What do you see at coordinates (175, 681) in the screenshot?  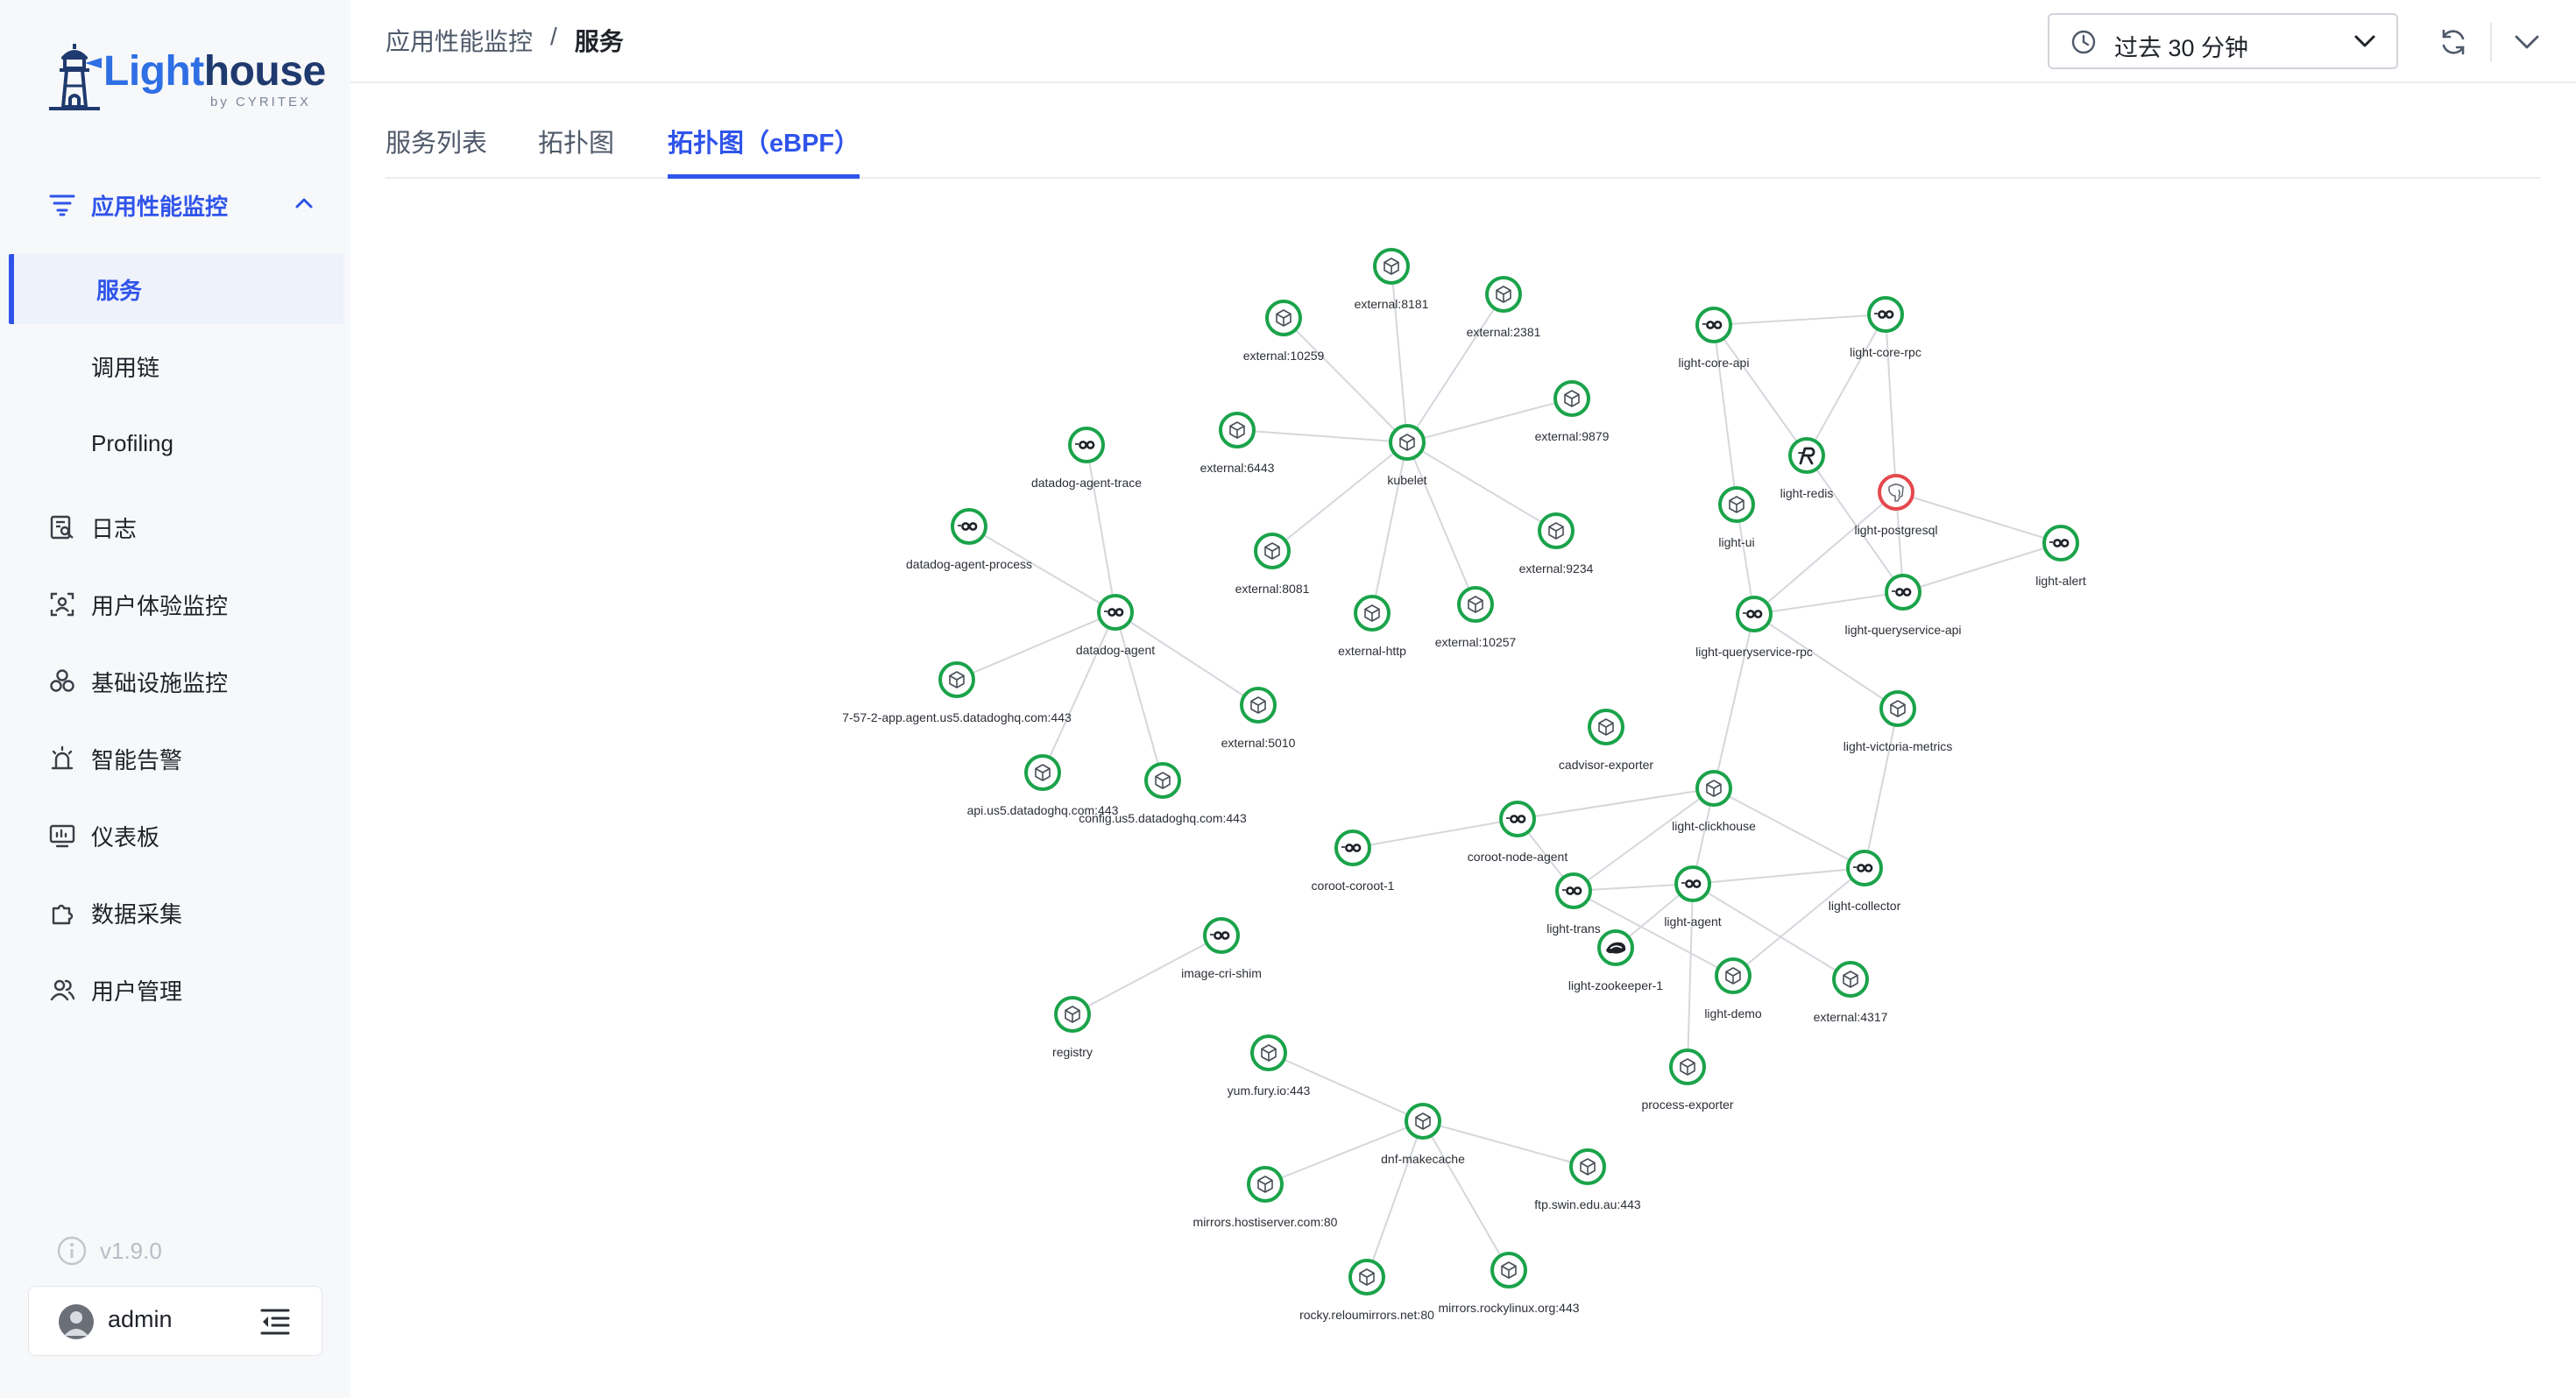 I see `nav-item-infra: 基础设施监控` at bounding box center [175, 681].